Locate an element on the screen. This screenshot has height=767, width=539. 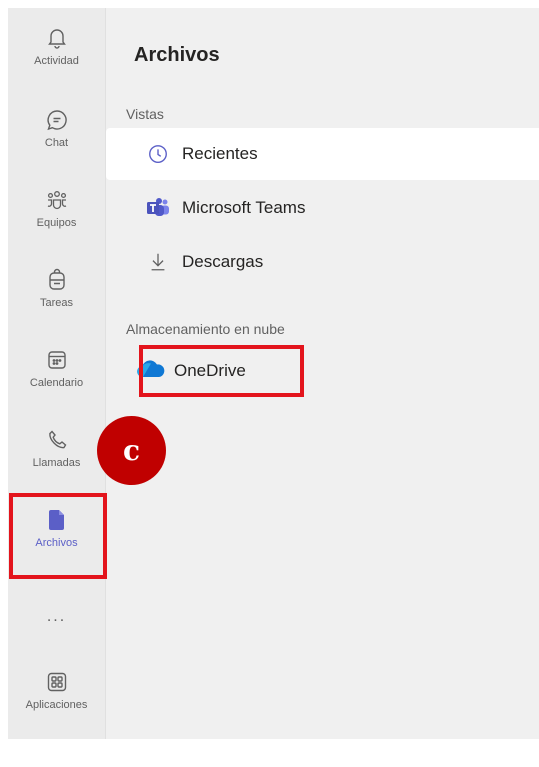
cloud-section-label: Almacenamiento en nube is located at coordinates (205, 329).